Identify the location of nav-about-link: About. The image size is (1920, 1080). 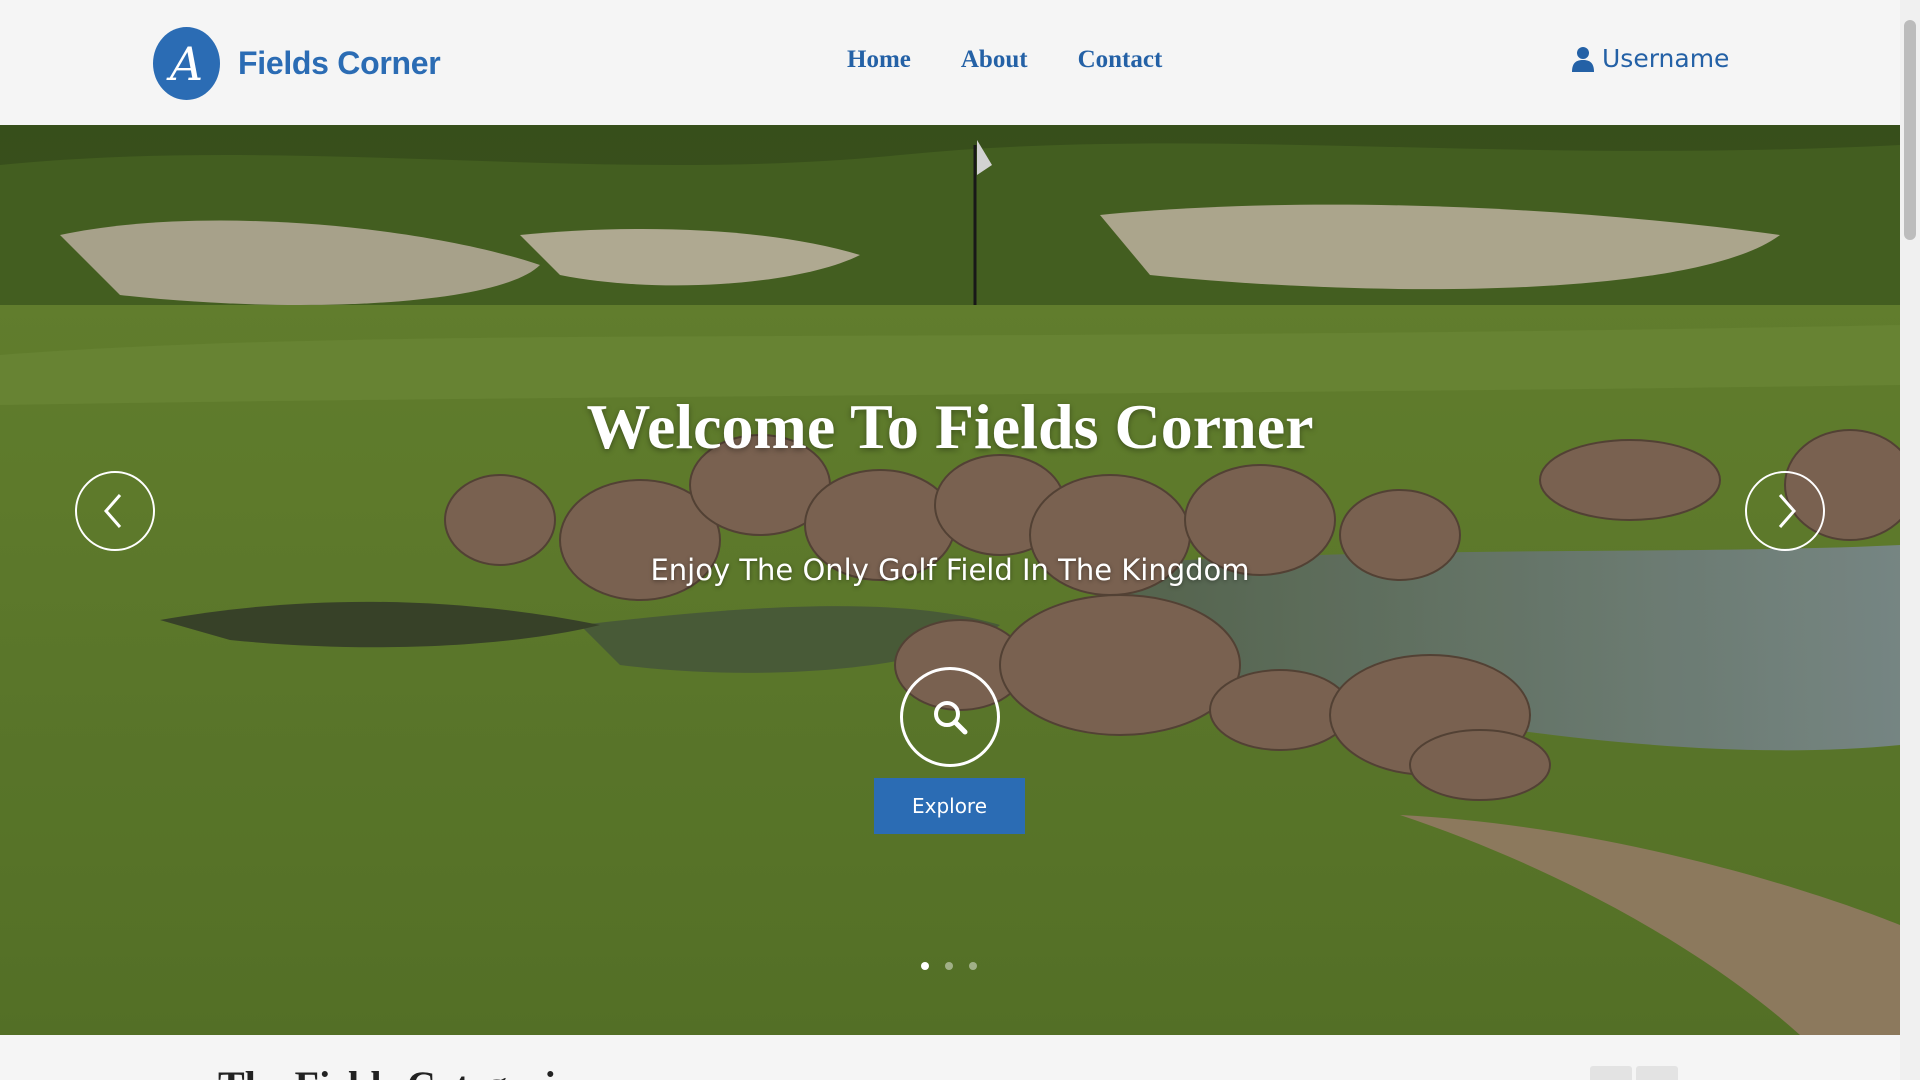
(994, 60).